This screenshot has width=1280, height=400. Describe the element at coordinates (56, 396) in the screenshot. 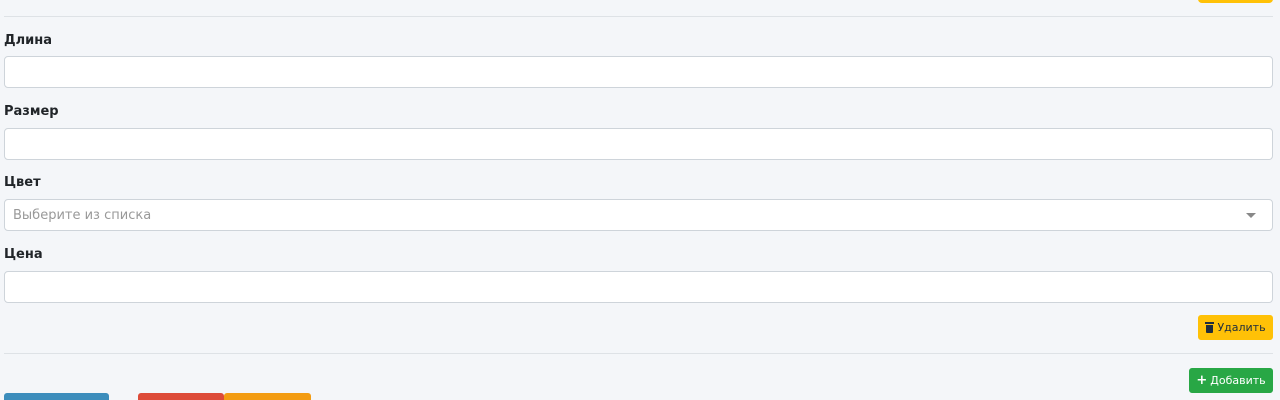

I see `primary-button-edge` at that location.